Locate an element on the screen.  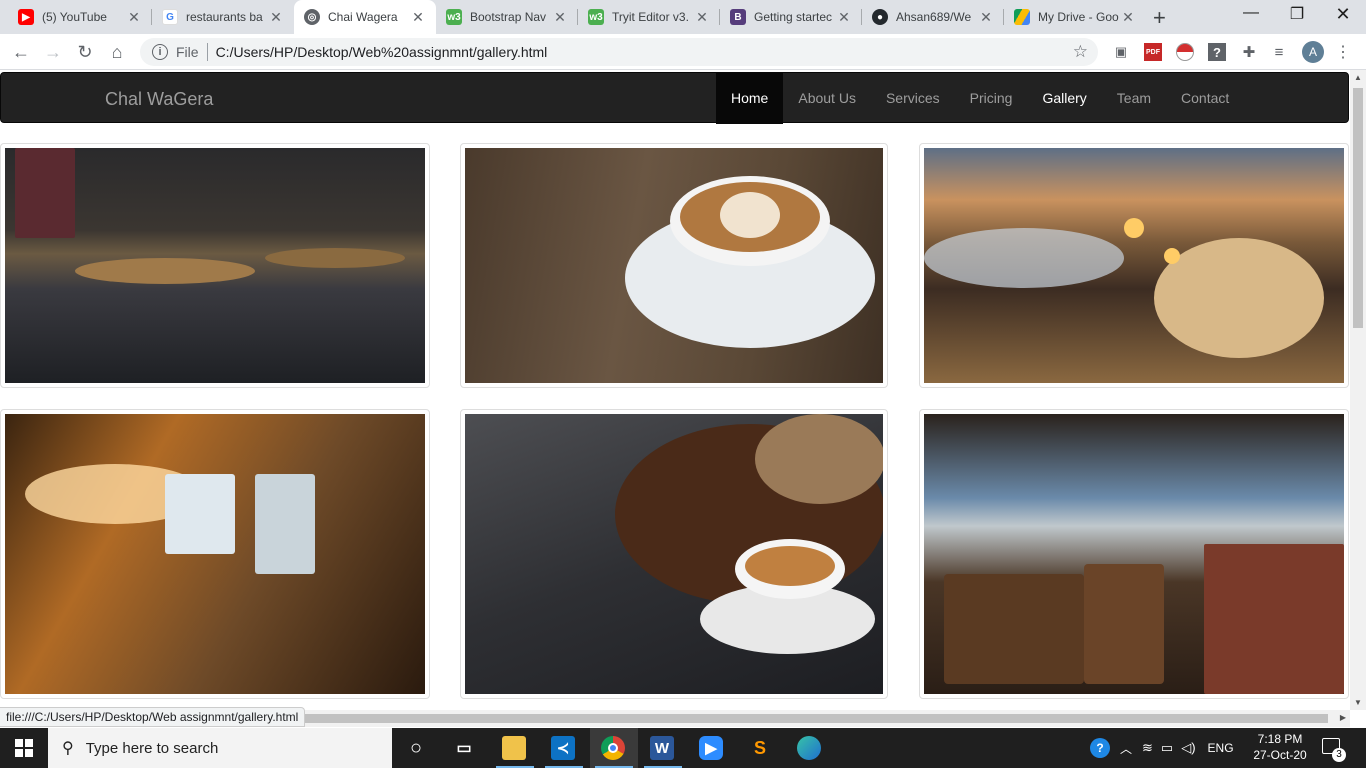
task-view-icon: ▭ is located at coordinates (464, 748).